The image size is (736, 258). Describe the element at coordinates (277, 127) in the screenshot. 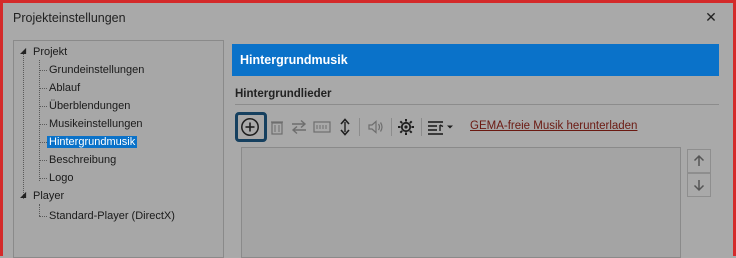

I see `delete-icon` at that location.